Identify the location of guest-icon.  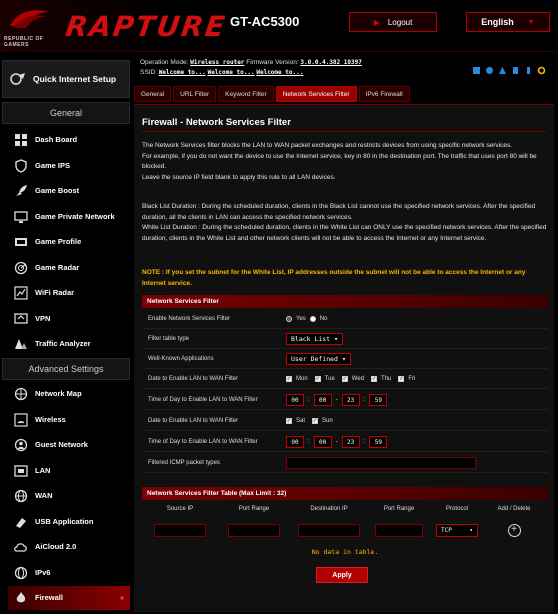
(21, 445).